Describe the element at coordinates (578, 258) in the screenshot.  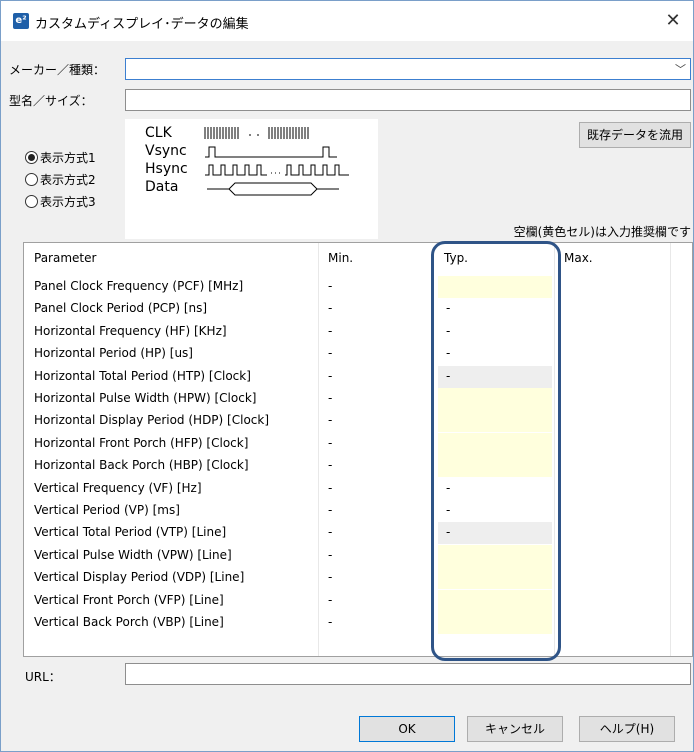
I see `header-max: Max.` at that location.